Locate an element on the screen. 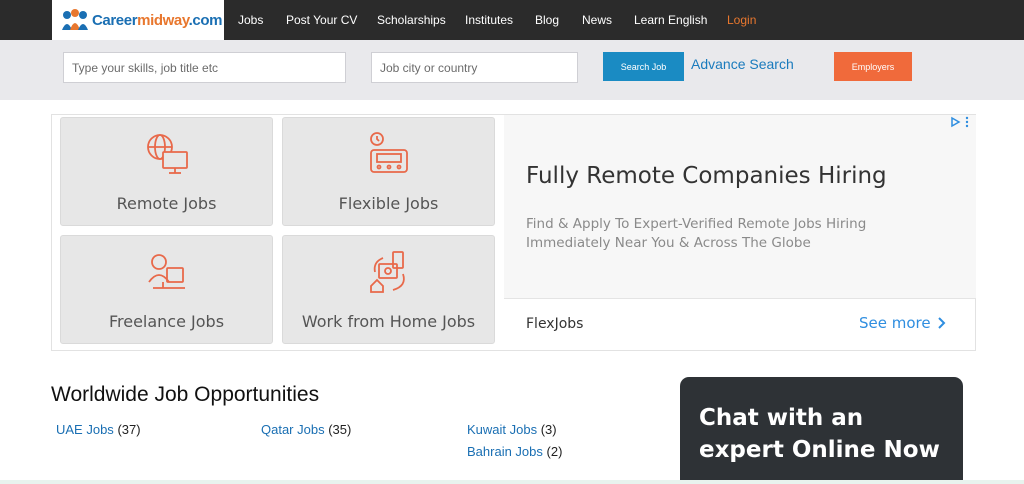 The height and width of the screenshot is (484, 1024). nav-learn-english: Learn English is located at coordinates (670, 20).